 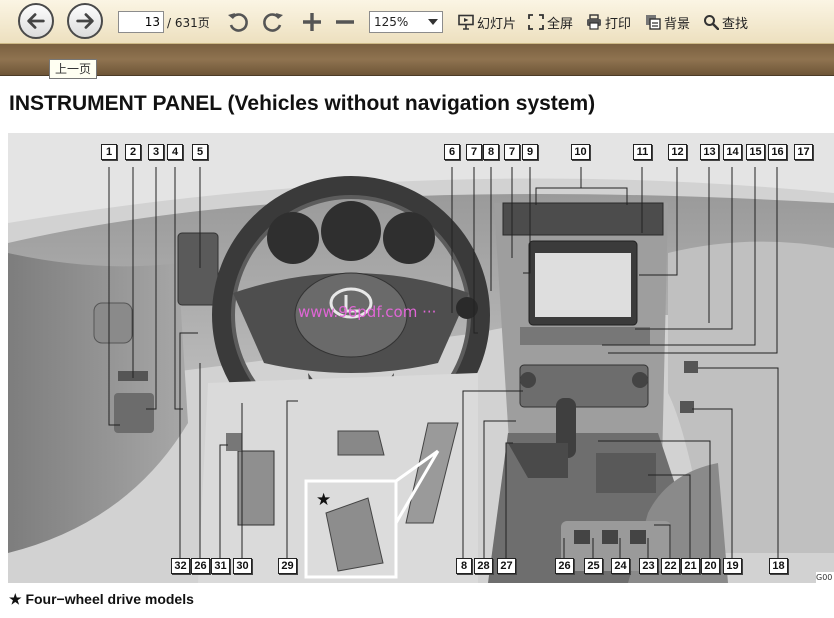 What do you see at coordinates (497, 24) in the screenshot?
I see `slideshow-label: 幻灯片` at bounding box center [497, 24].